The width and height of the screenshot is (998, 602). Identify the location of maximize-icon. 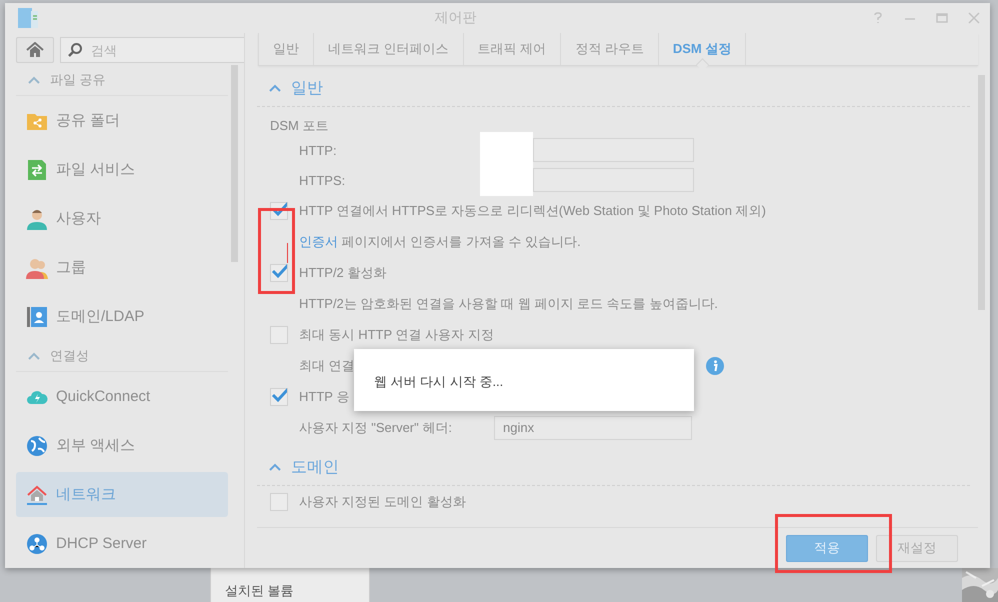
(942, 18).